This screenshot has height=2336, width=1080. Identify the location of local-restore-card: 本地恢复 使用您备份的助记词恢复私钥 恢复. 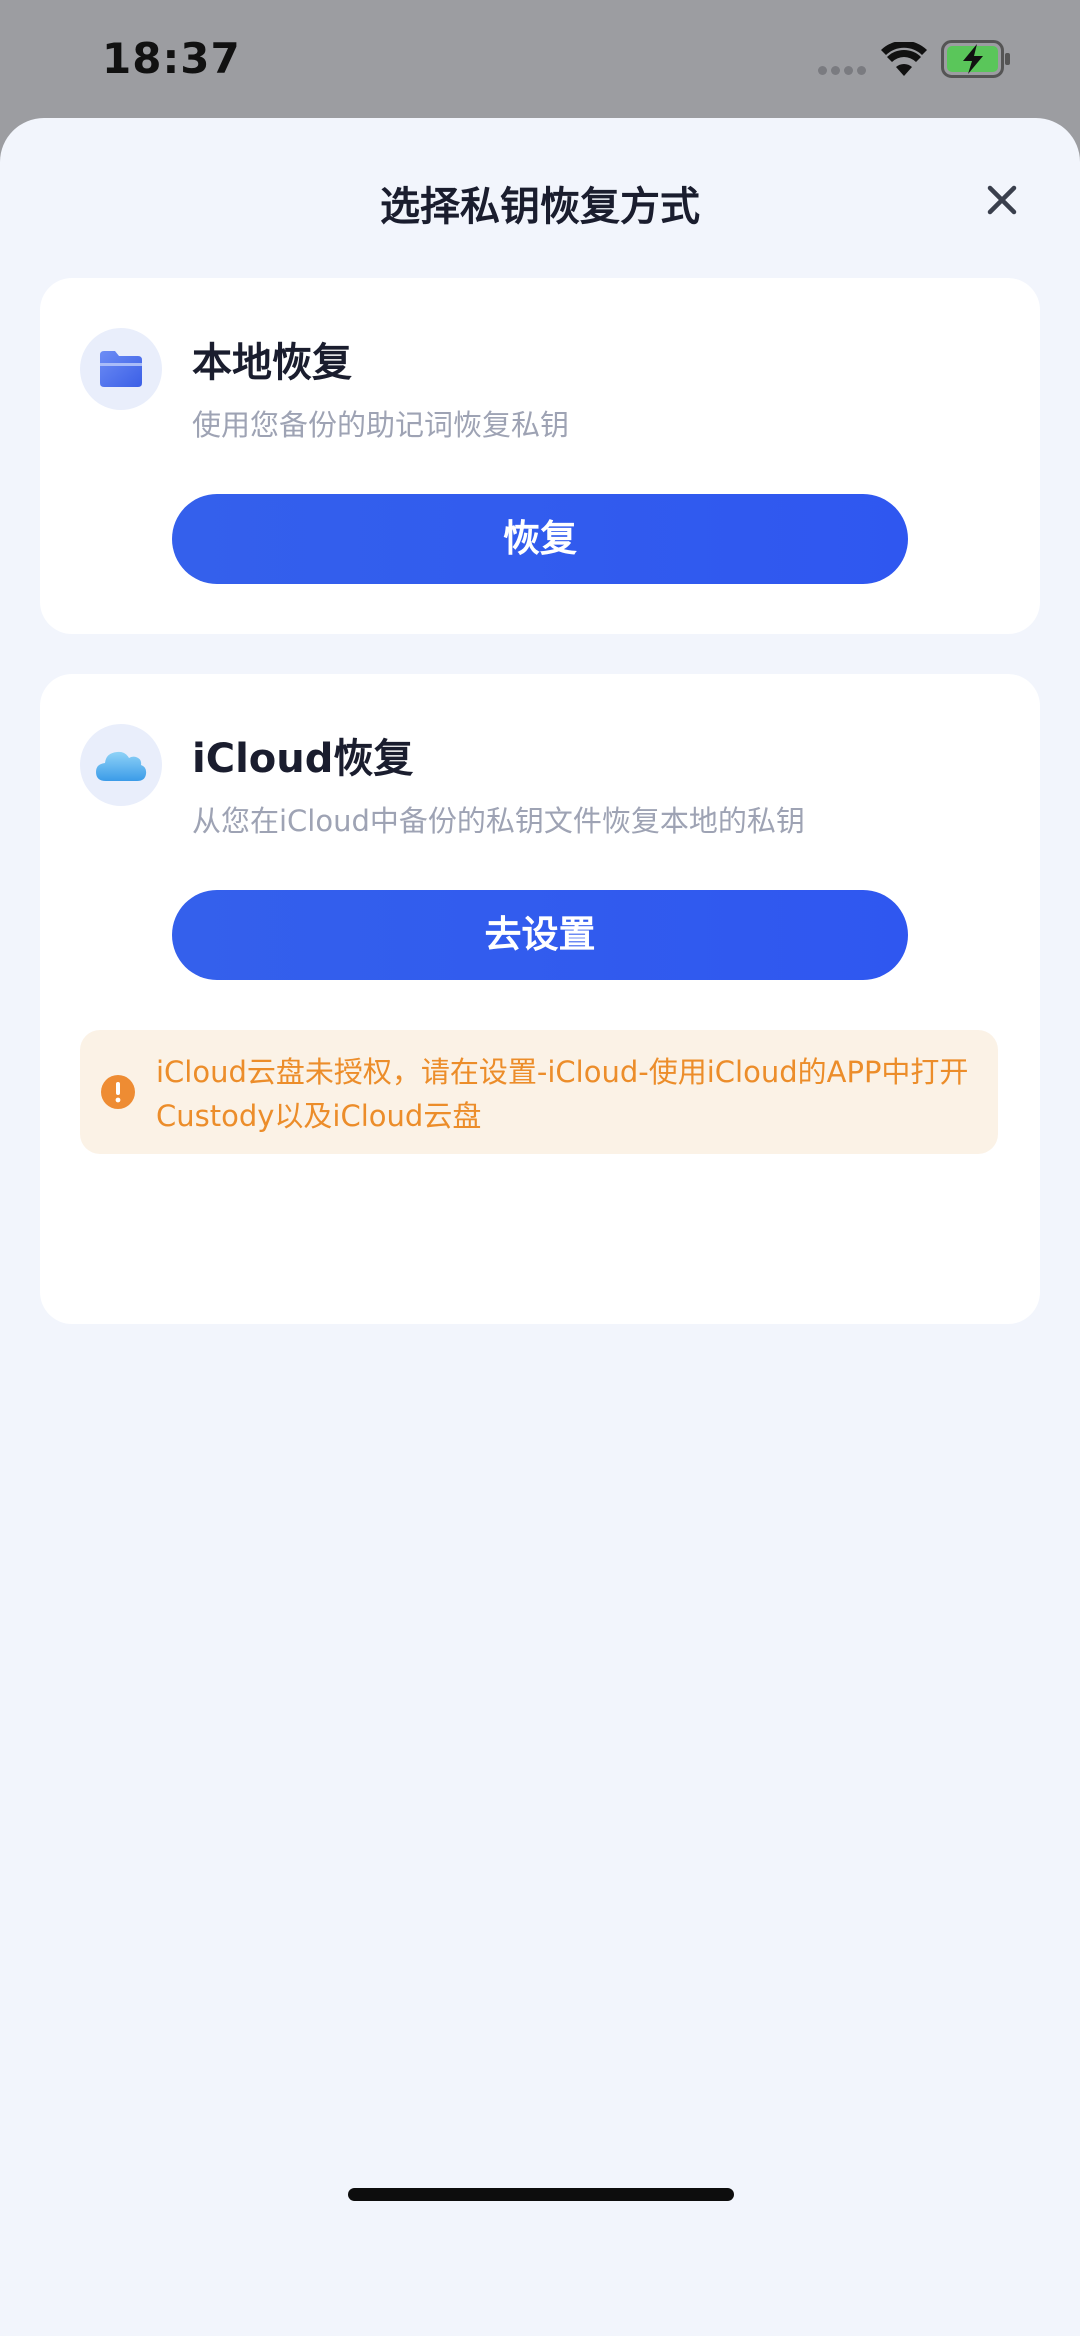
(540, 456).